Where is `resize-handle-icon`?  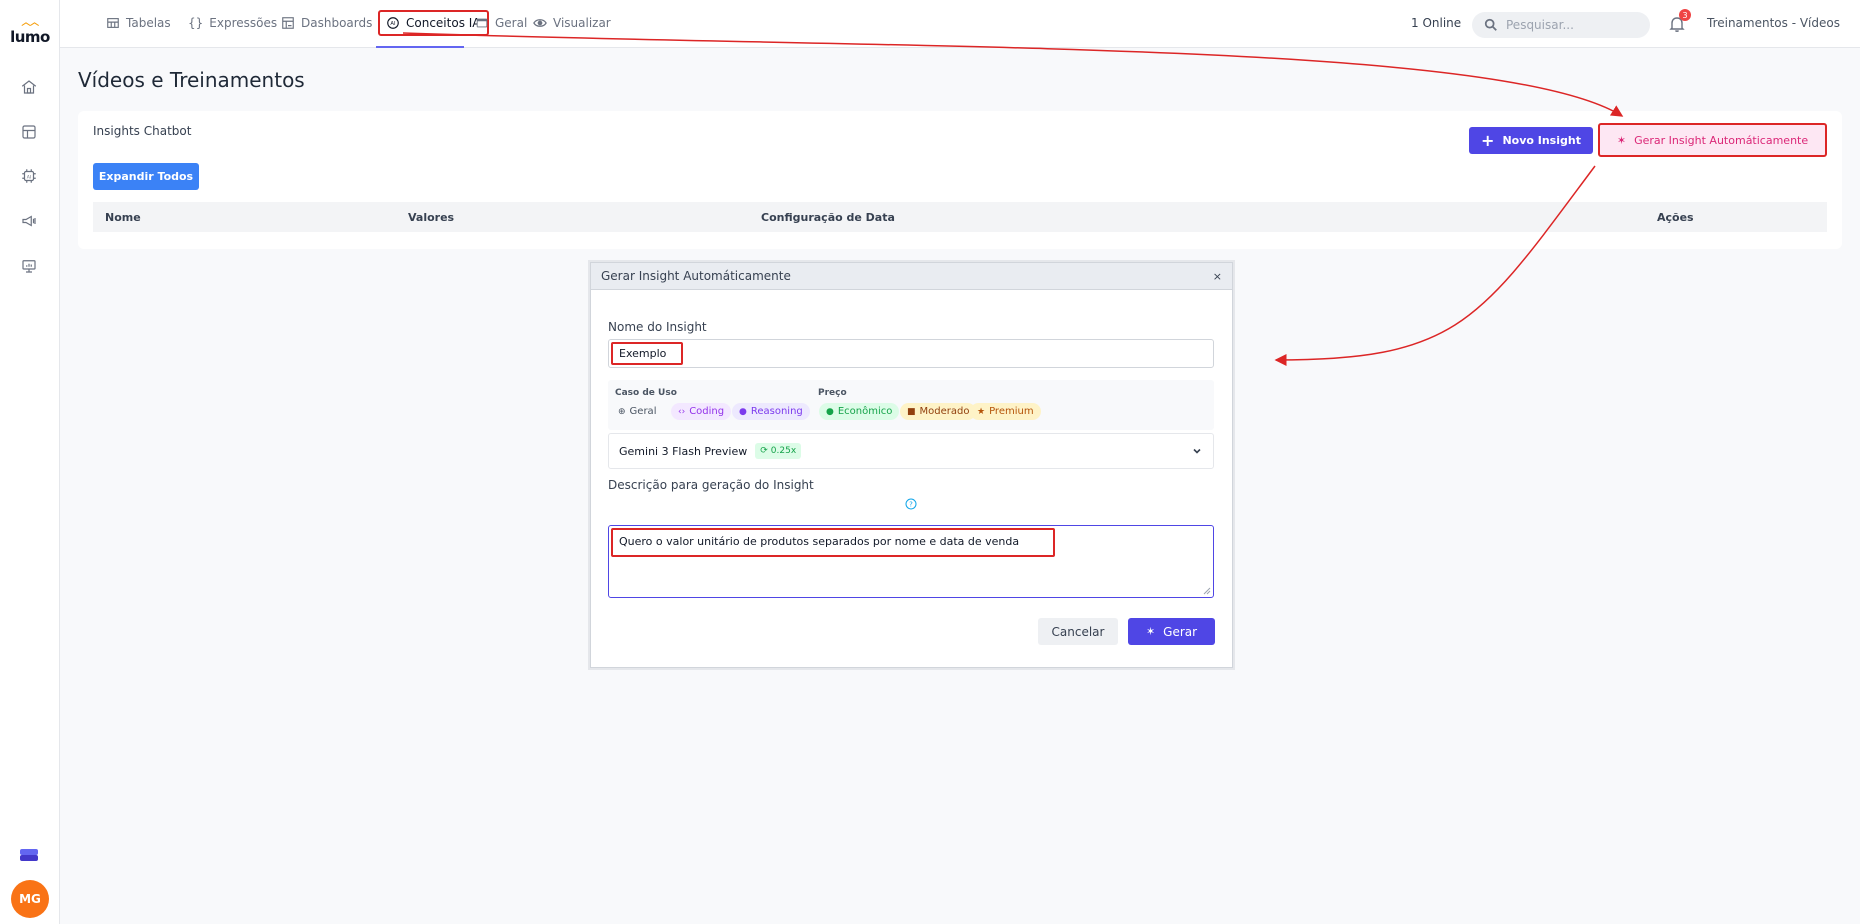 resize-handle-icon is located at coordinates (1207, 591).